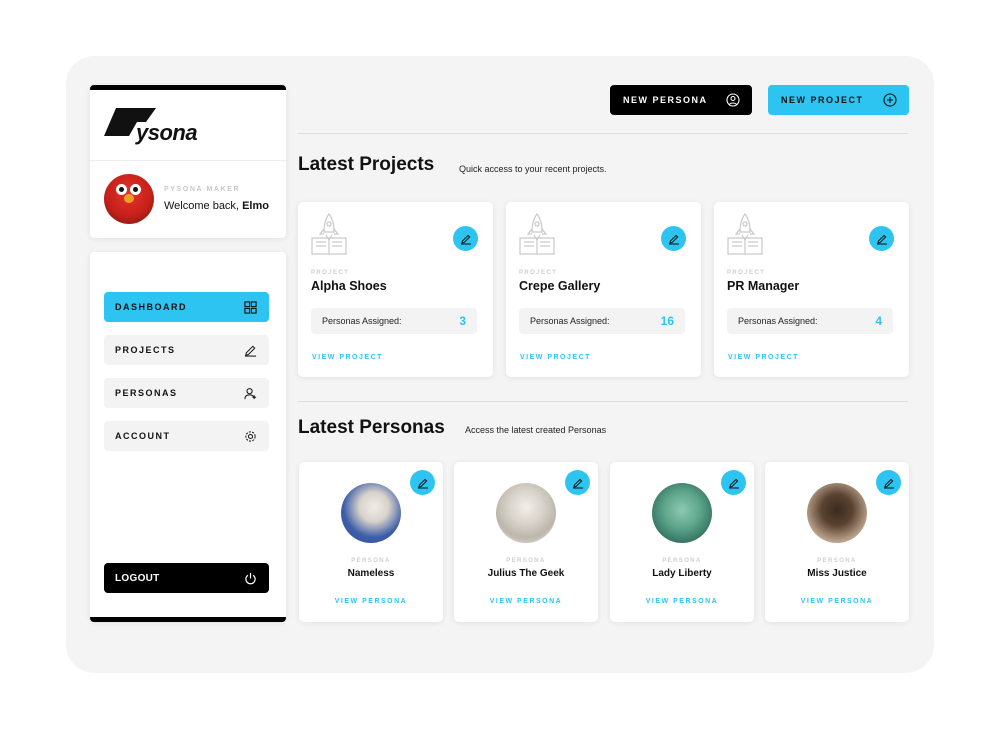 The width and height of the screenshot is (1000, 730). What do you see at coordinates (146, 393) in the screenshot?
I see `sidebar-item-label: PERSONAS` at bounding box center [146, 393].